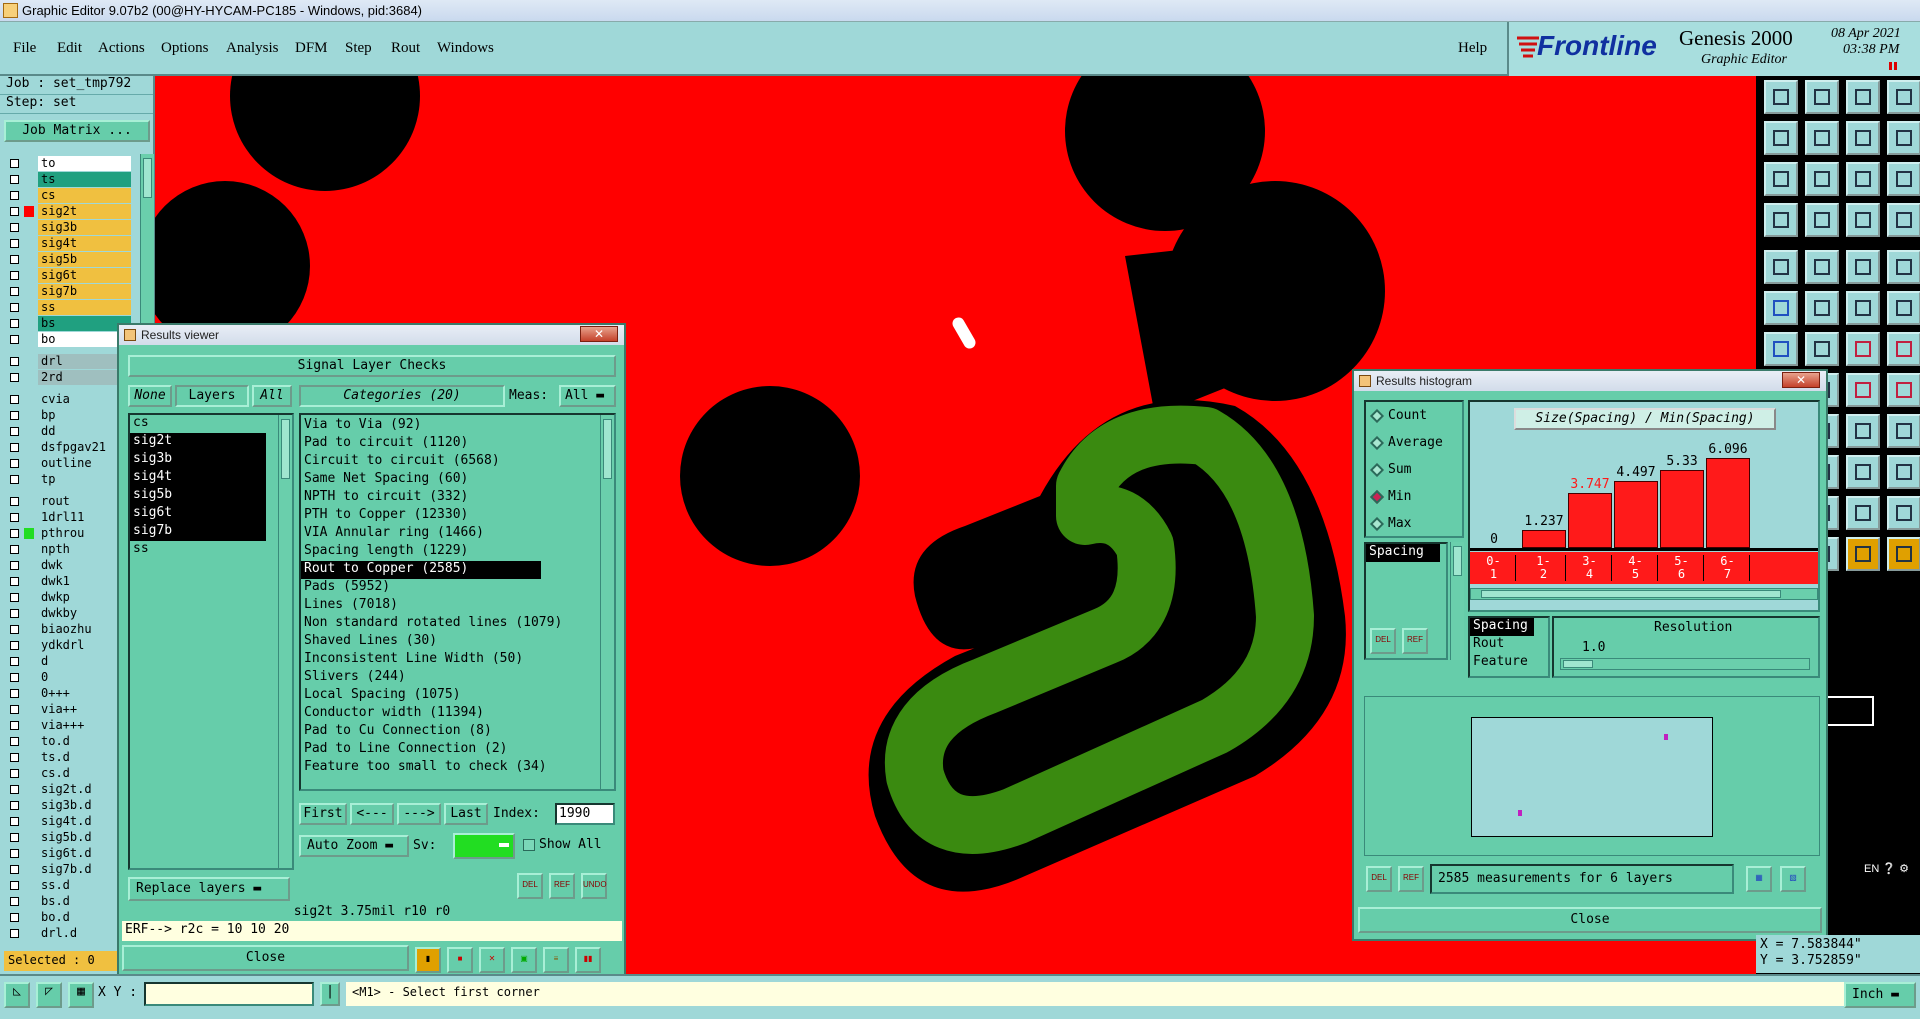 The width and height of the screenshot is (1920, 1019). What do you see at coordinates (69, 227) in the screenshot?
I see `layer-row: sig3b` at bounding box center [69, 227].